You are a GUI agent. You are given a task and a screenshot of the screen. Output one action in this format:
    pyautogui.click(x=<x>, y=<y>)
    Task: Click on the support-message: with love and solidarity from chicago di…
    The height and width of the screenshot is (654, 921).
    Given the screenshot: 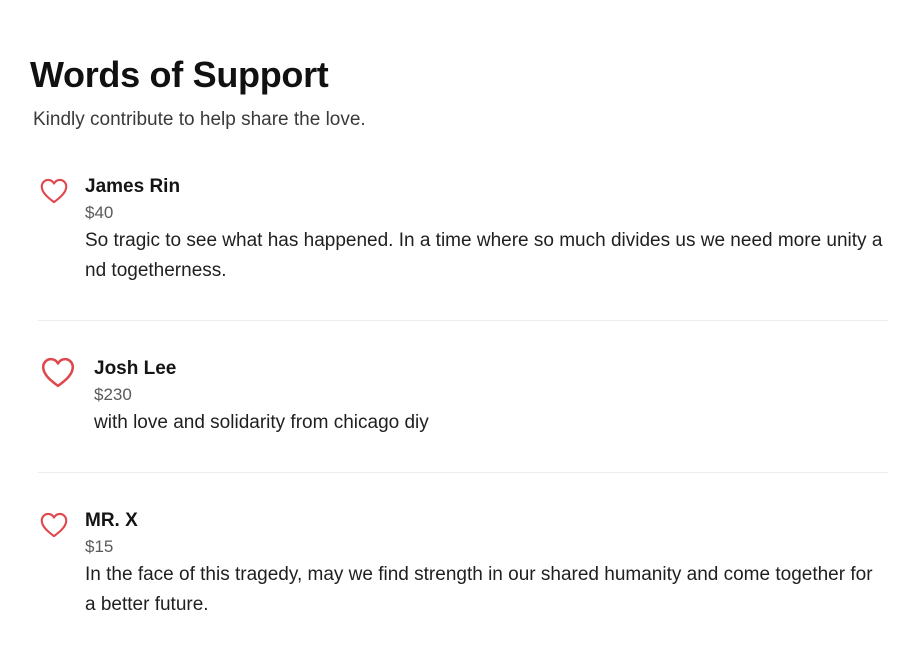 What is the action you would take?
    pyautogui.click(x=261, y=422)
    